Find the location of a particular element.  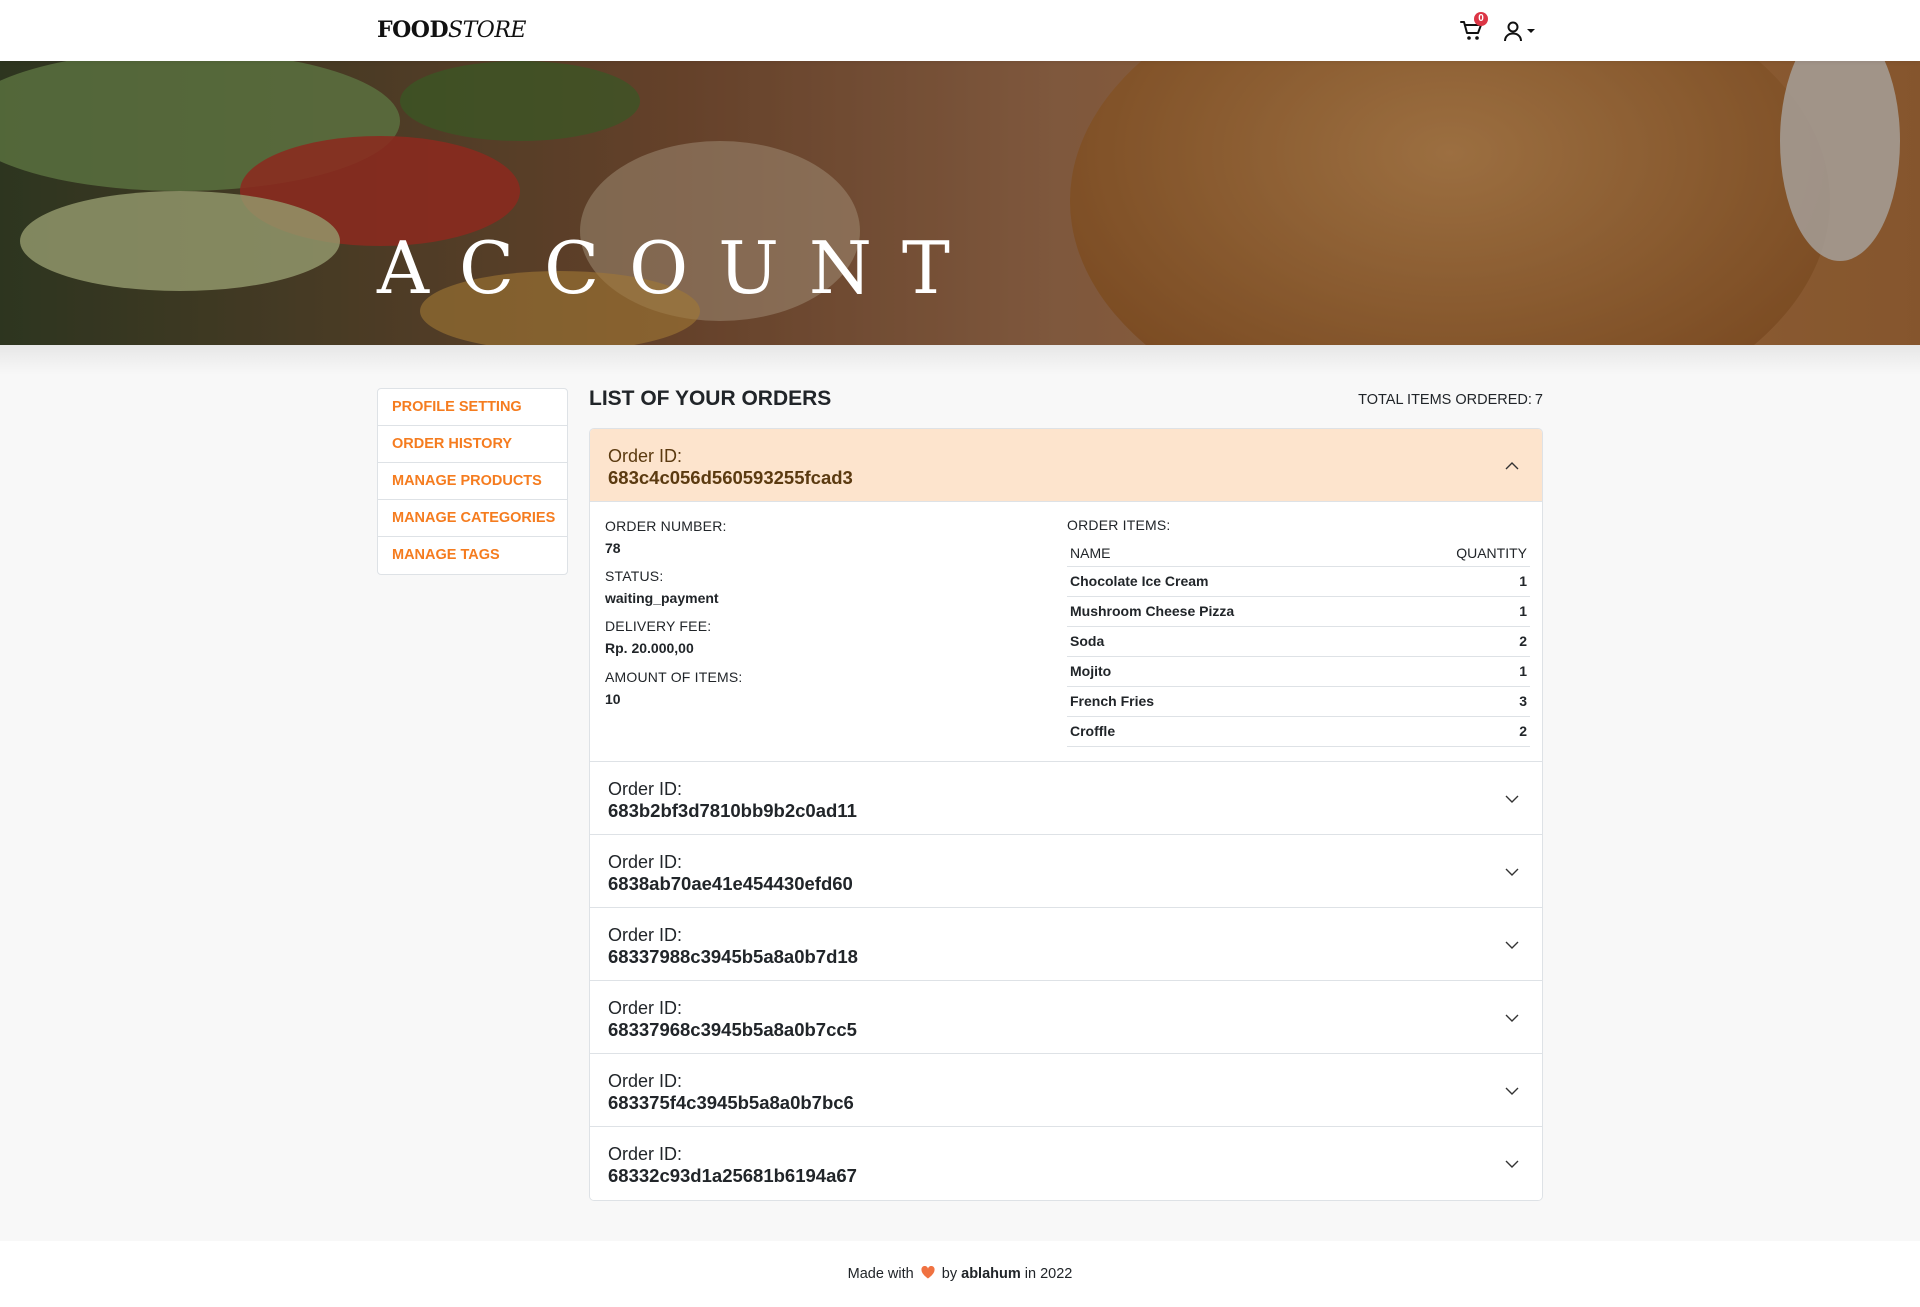

table-row: French Fries 3 is located at coordinates (1298, 701).